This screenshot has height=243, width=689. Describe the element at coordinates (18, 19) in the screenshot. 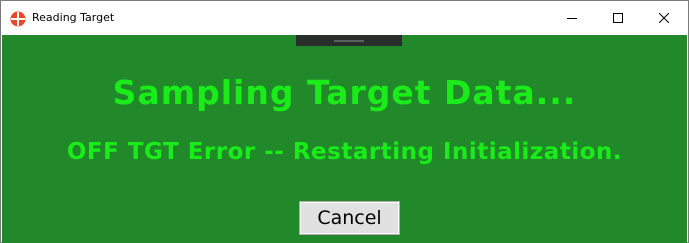

I see `target-icon` at that location.